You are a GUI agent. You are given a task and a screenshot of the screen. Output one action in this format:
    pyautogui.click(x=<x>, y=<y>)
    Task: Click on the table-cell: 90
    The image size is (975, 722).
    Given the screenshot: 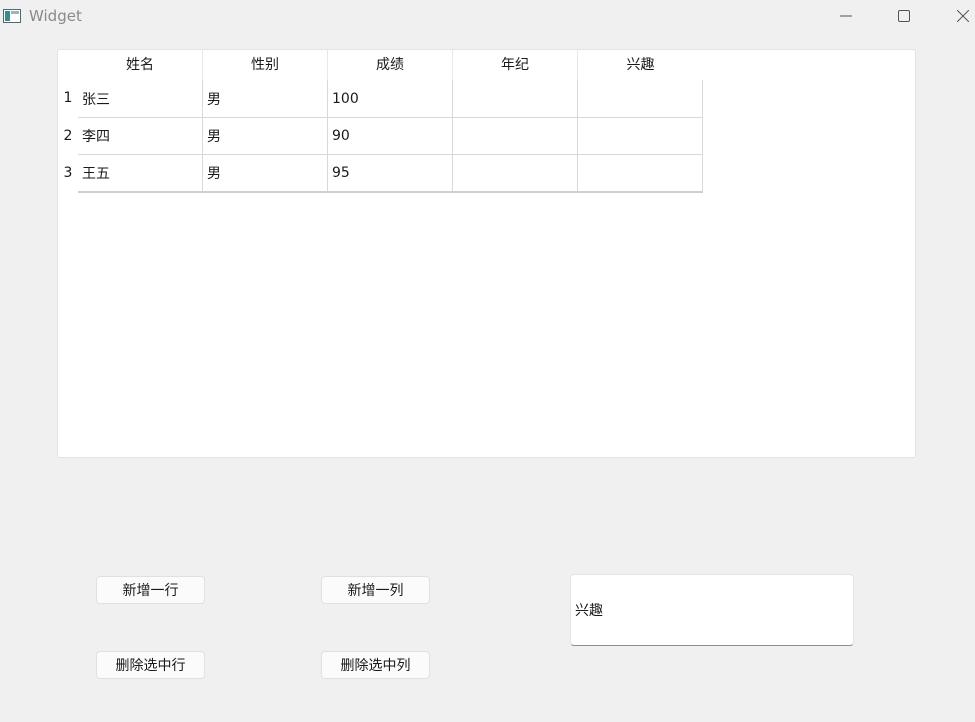 What is the action you would take?
    pyautogui.click(x=390, y=136)
    